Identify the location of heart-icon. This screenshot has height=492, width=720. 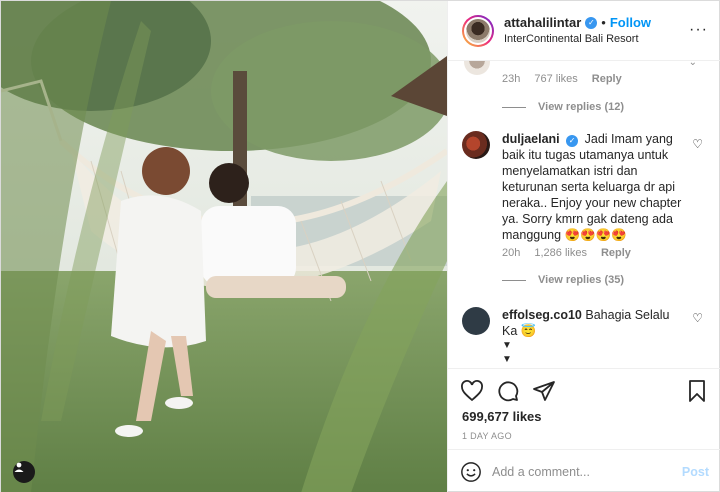
(472, 391).